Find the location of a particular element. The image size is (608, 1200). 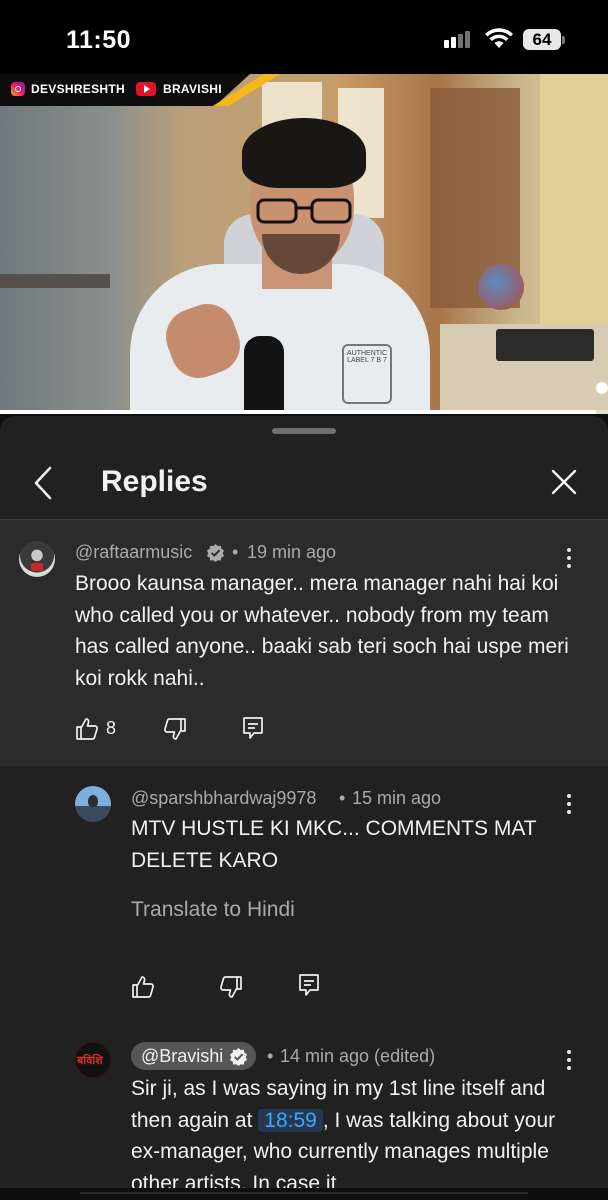

status-time: 11:50 is located at coordinates (99, 40).